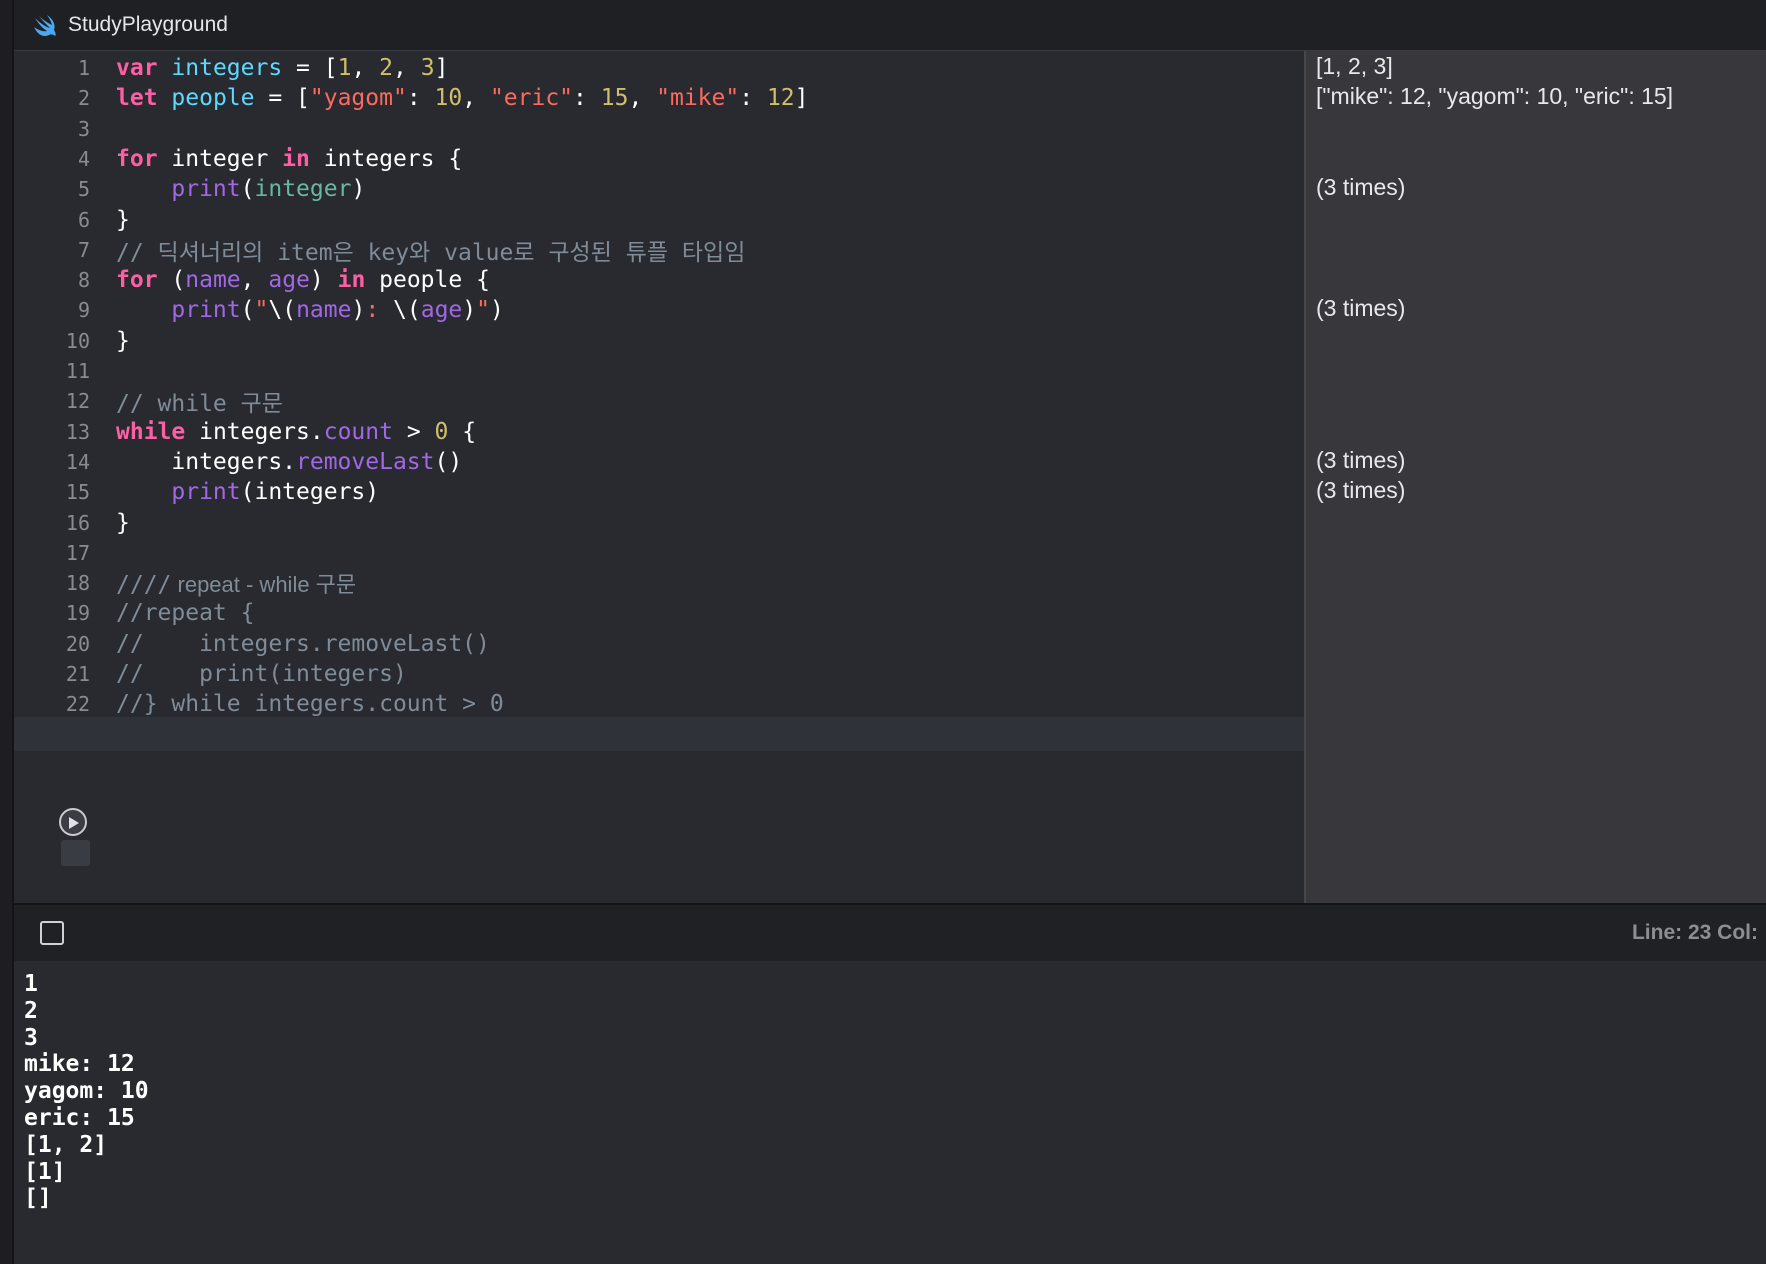 This screenshot has height=1264, width=1766. I want to click on window-left-edge, so click(7, 632).